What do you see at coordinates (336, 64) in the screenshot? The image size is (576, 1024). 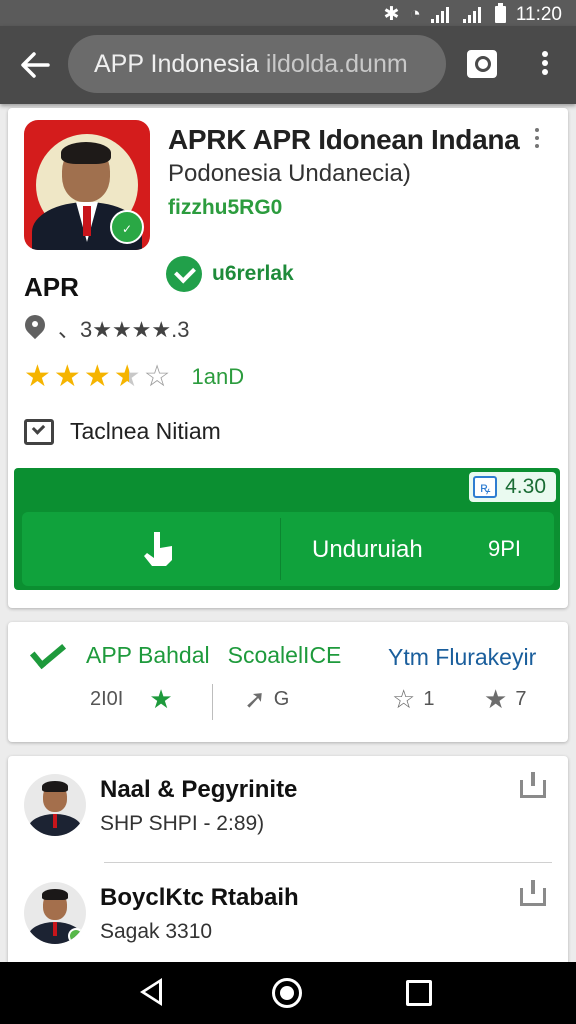 I see `url-host: ildolda.dunm` at bounding box center [336, 64].